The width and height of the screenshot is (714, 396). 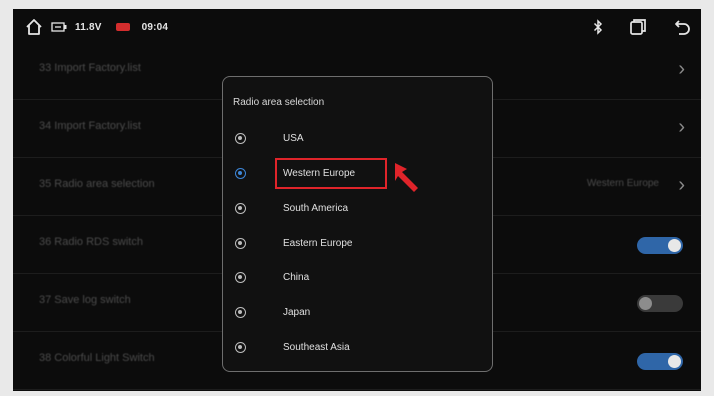 I want to click on option-usa: USA, so click(x=357, y=140).